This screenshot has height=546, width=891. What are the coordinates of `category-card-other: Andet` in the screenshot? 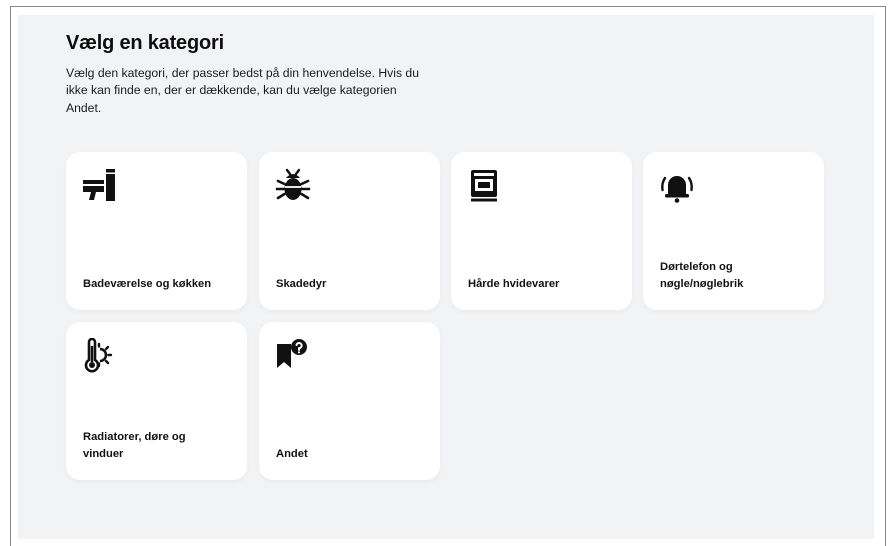 It's located at (349, 401).